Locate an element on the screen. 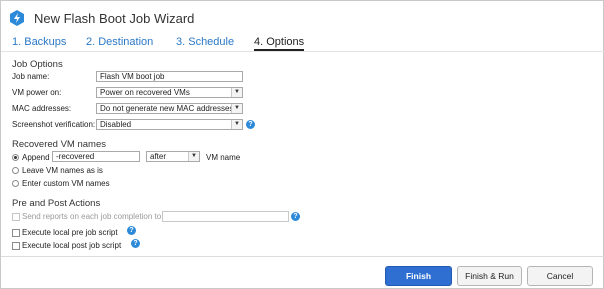 This screenshot has height=289, width=604. finish-run-button: Finish & Run is located at coordinates (489, 276).